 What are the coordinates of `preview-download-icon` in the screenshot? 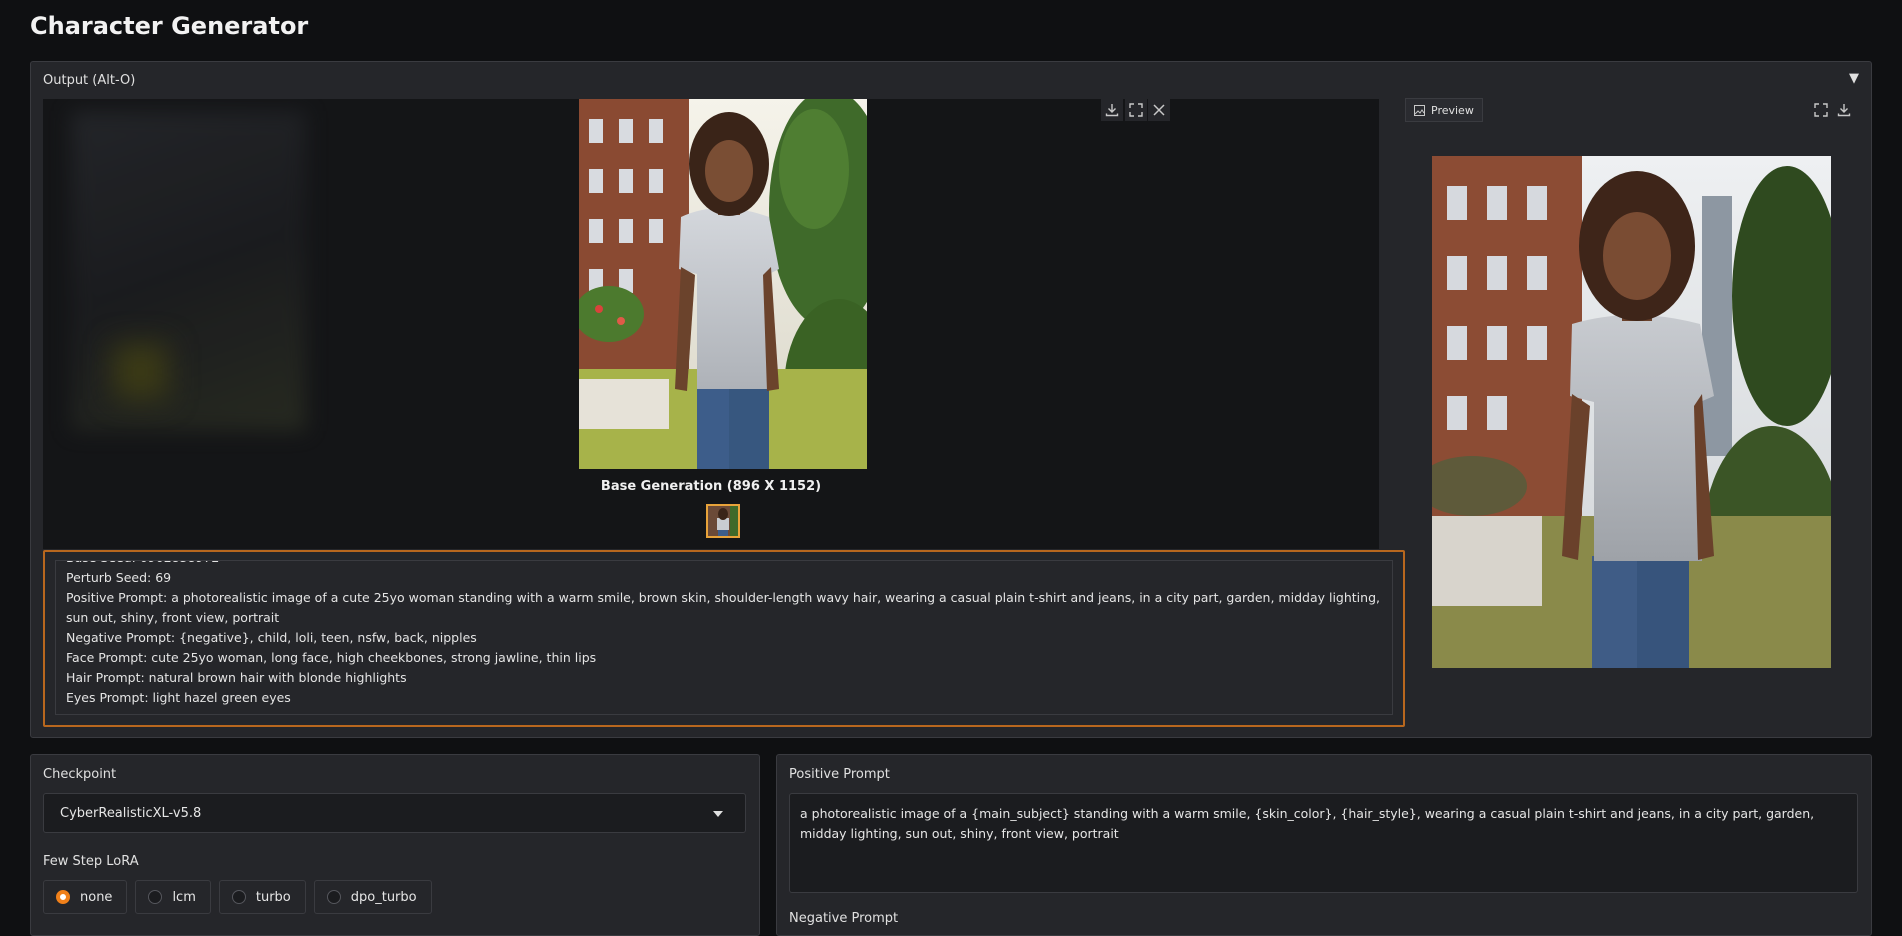 It's located at (1844, 110).